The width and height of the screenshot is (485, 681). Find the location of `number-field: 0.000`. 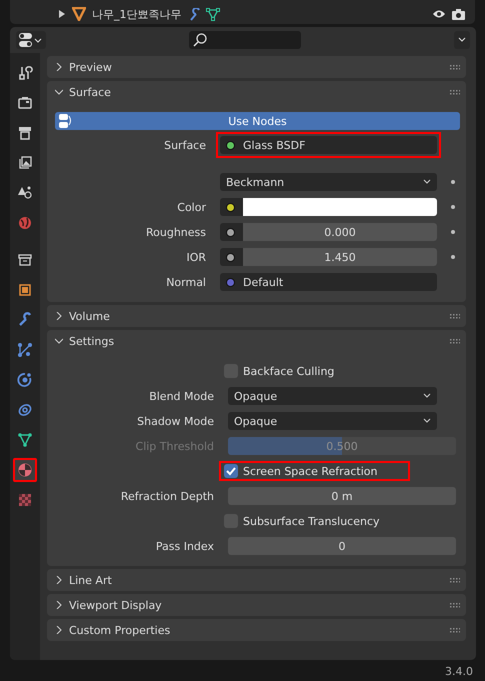

number-field: 0.000 is located at coordinates (340, 232).